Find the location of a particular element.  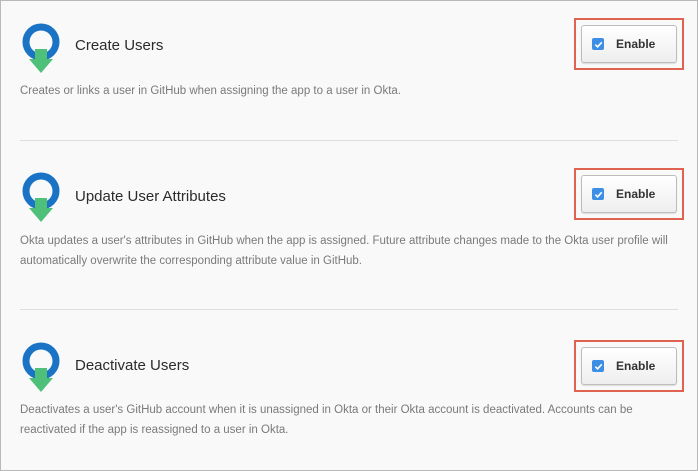

section-title: Deactivate Users is located at coordinates (132, 365).